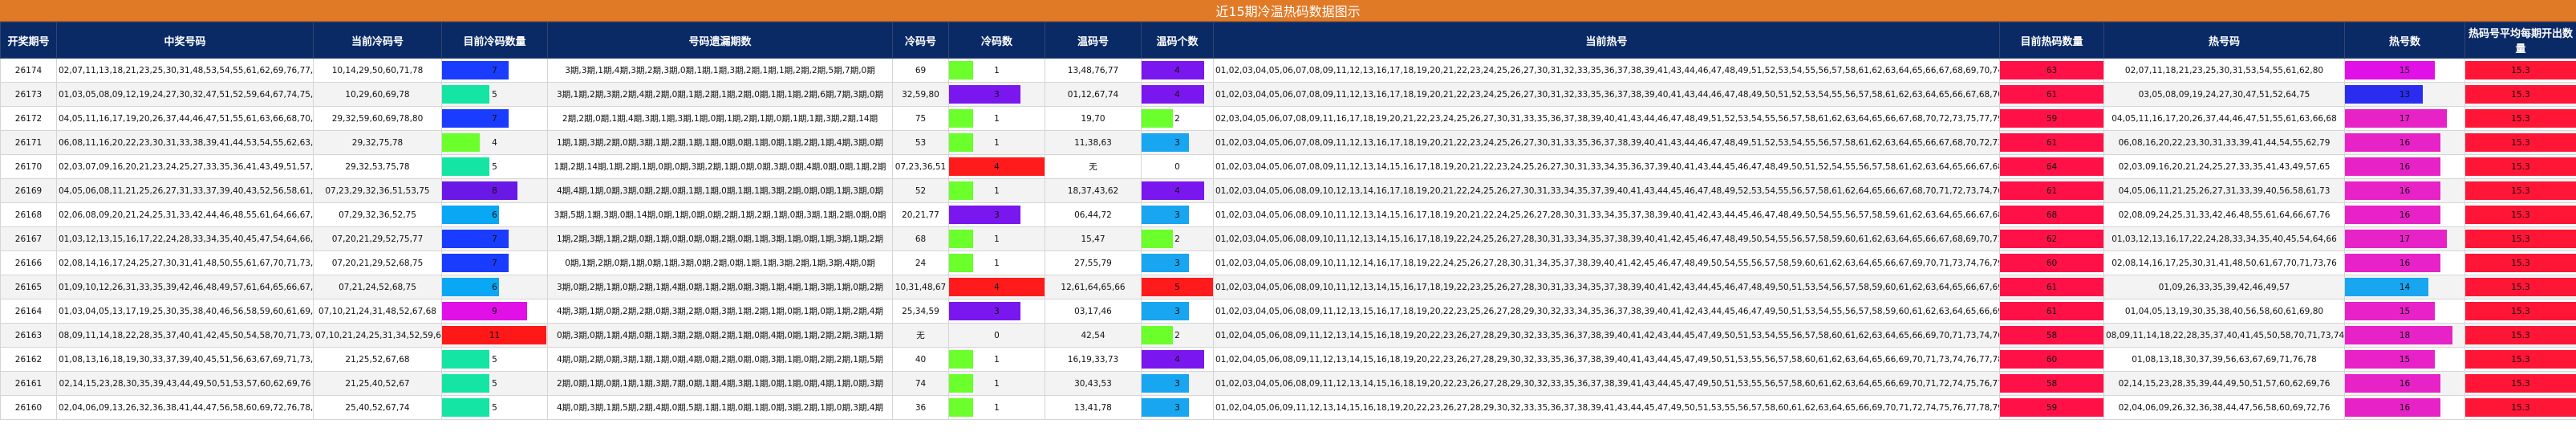 This screenshot has height=440, width=2576. I want to click on cold-count-label: 11, so click(495, 335).